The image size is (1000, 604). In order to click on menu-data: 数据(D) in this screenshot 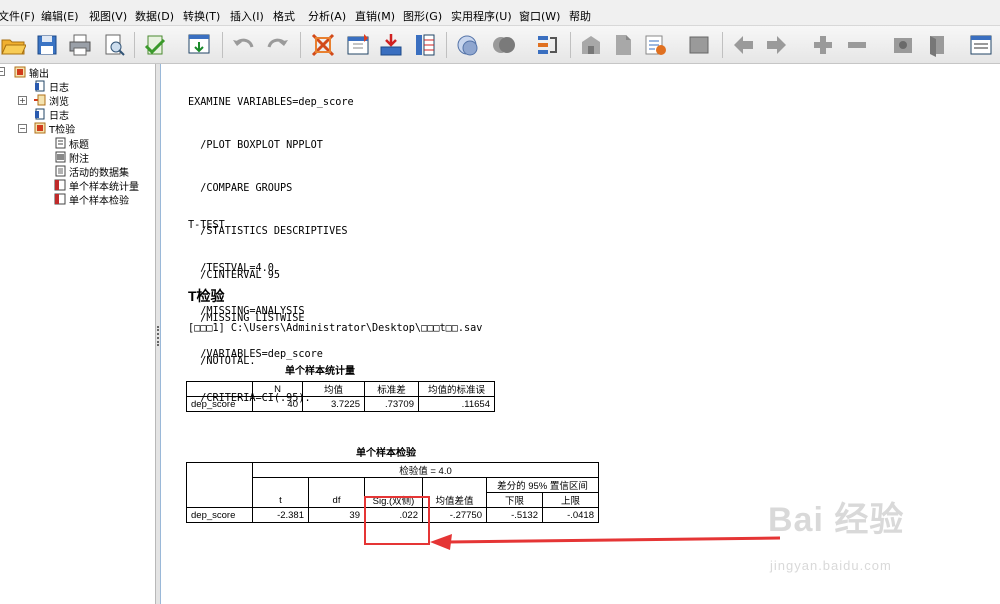, I will do `click(154, 16)`.